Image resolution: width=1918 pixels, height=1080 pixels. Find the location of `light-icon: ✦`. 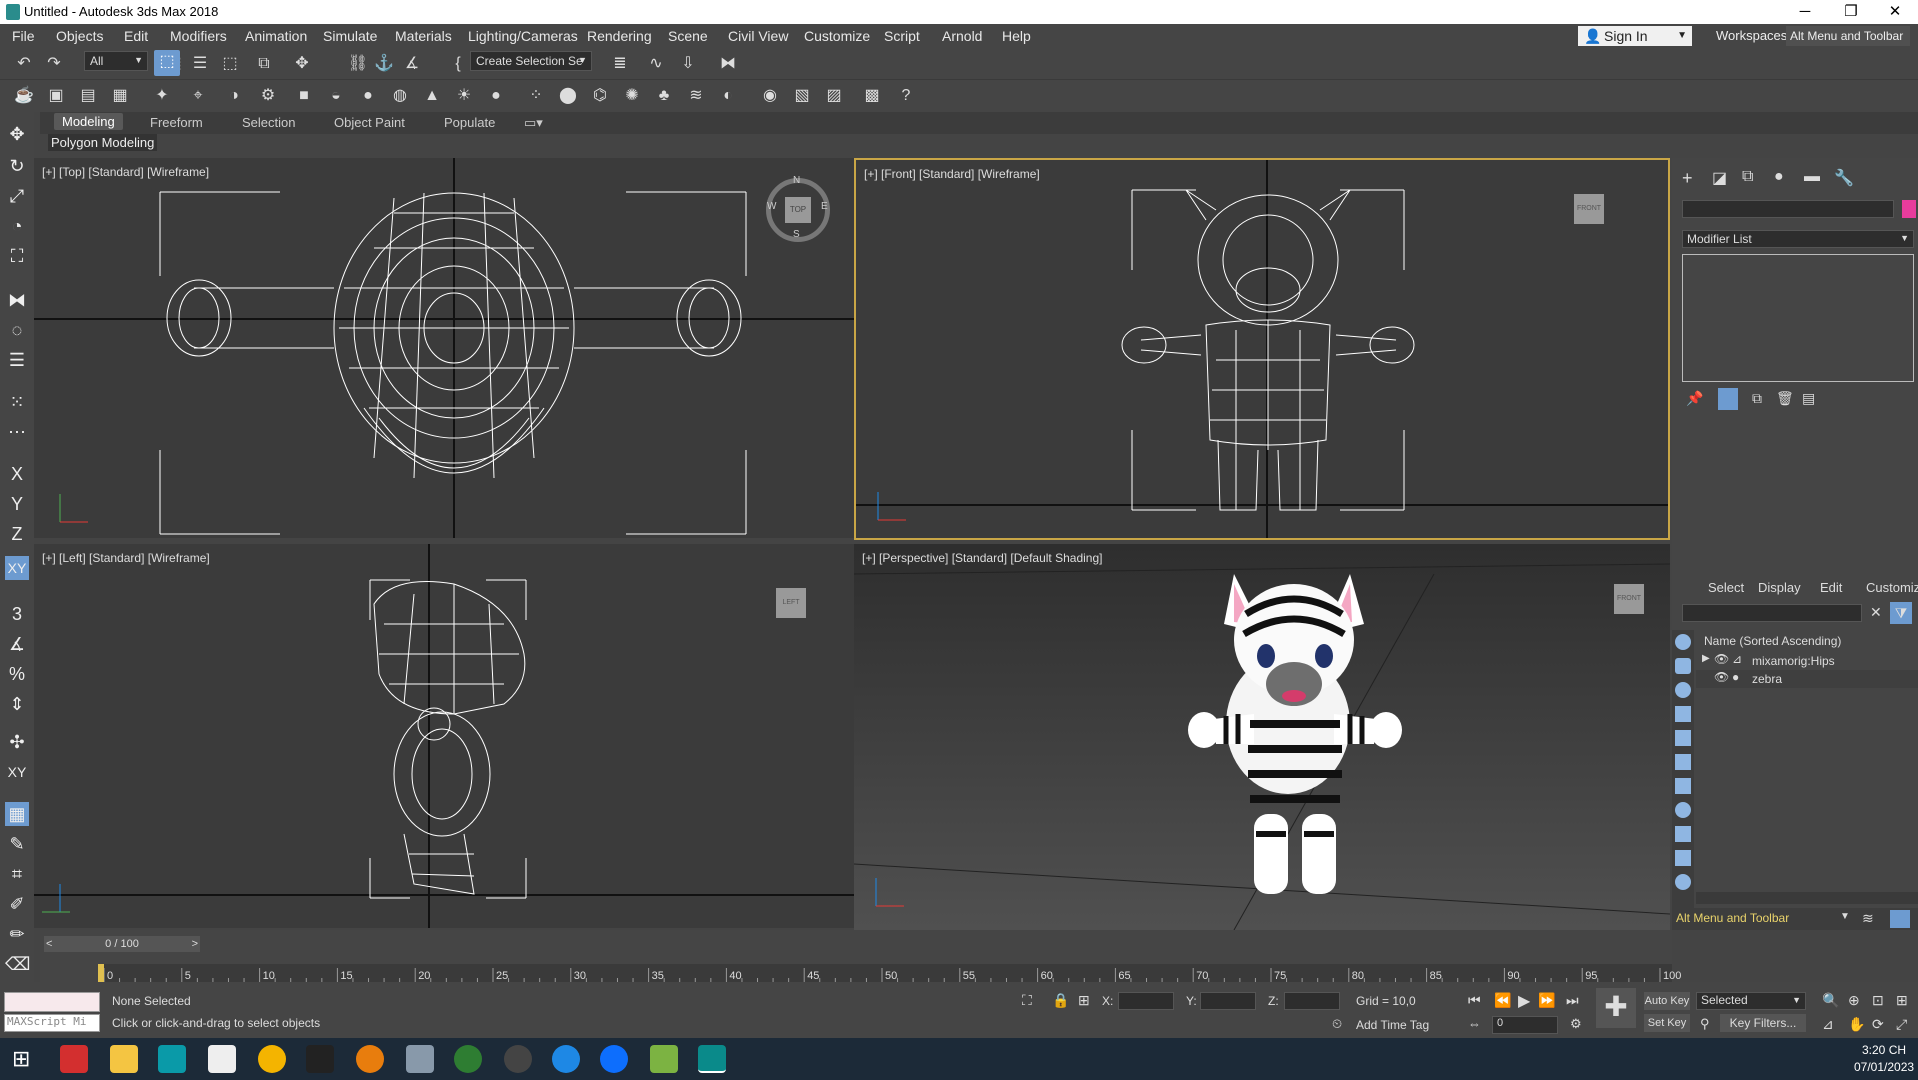

light-icon: ✦ is located at coordinates (162, 96).